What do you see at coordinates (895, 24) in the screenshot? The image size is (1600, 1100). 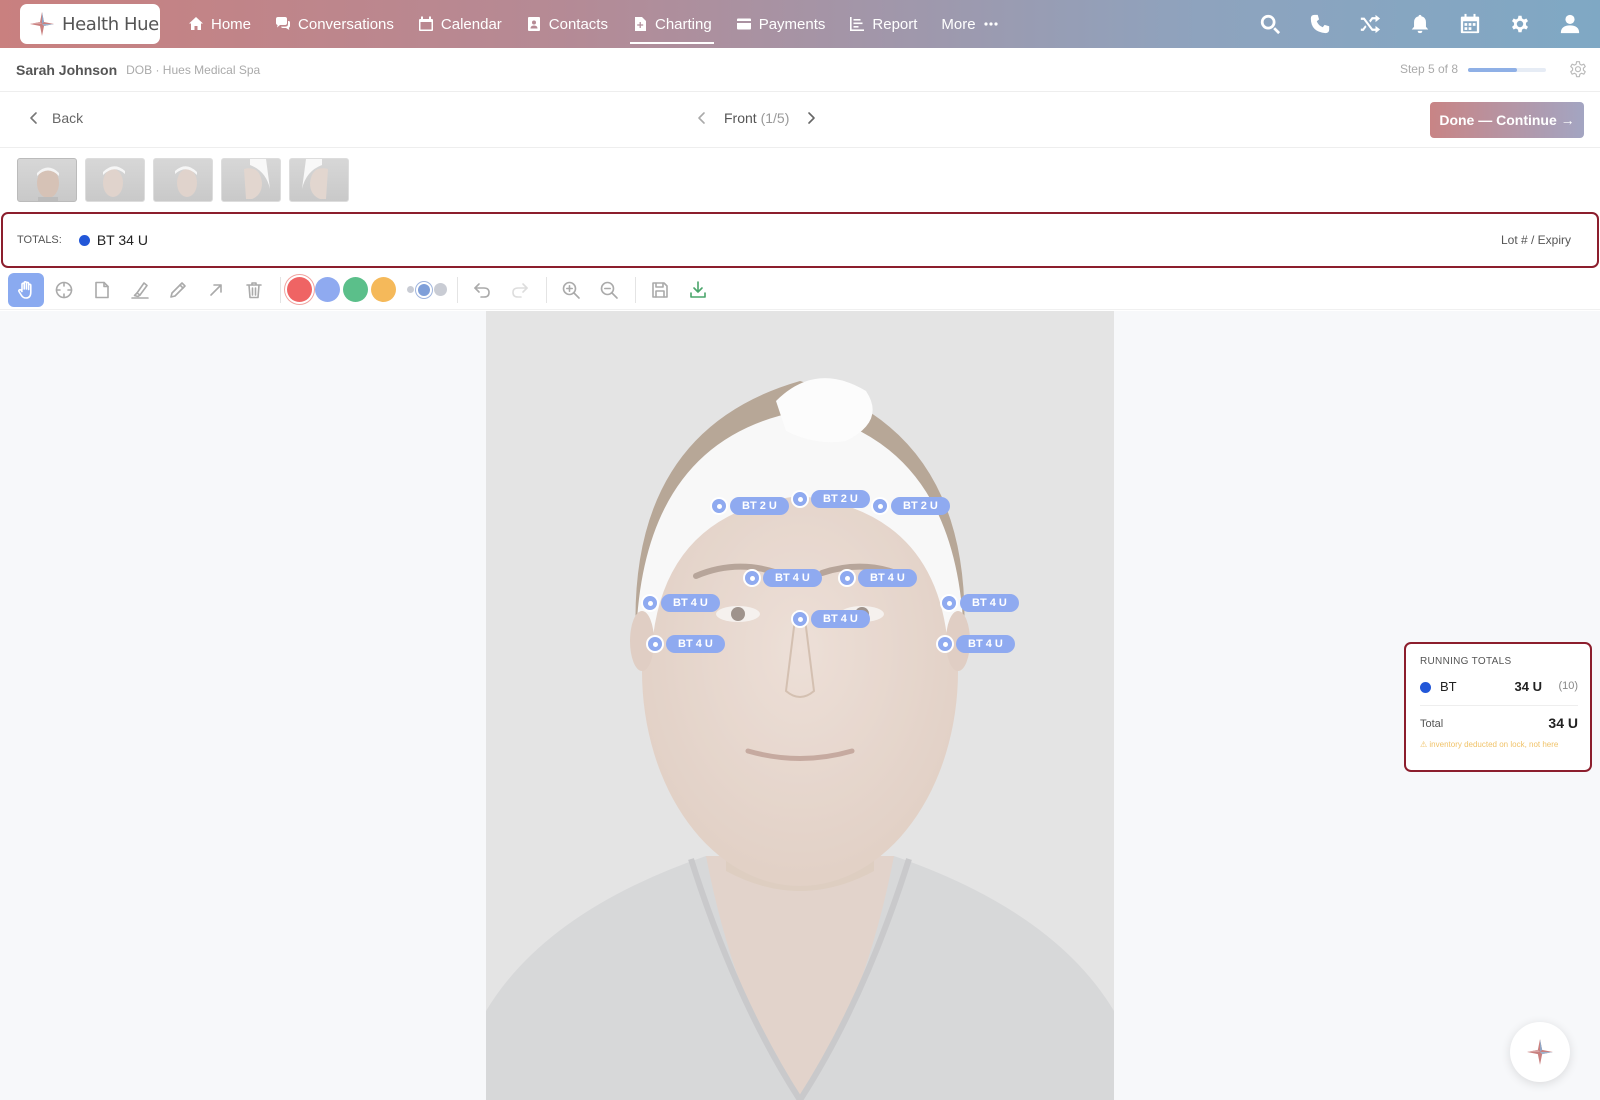 I see `nav-report-label: Report` at bounding box center [895, 24].